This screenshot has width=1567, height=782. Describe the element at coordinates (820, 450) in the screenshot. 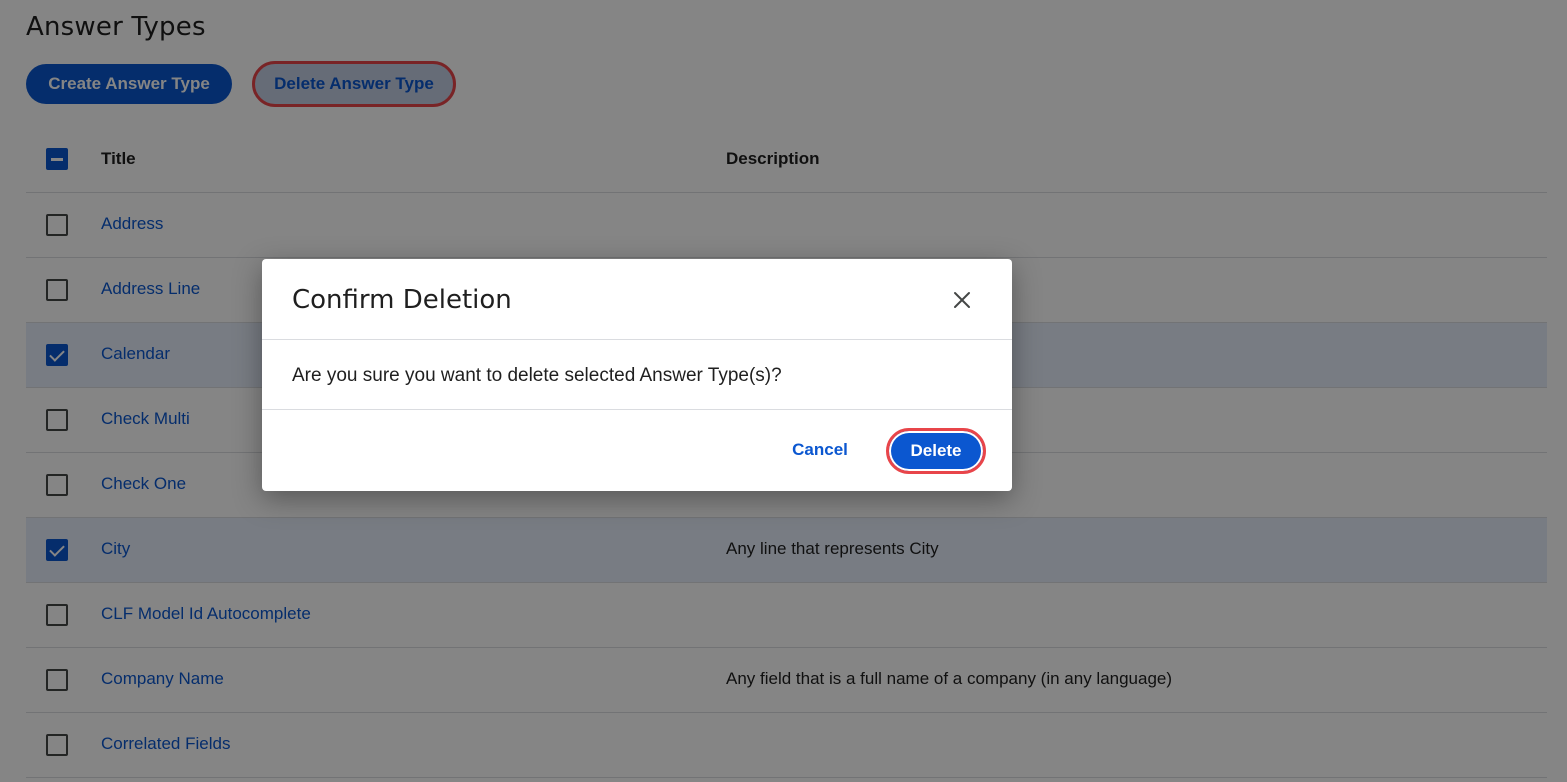

I see `cancel-button: Cancel` at that location.